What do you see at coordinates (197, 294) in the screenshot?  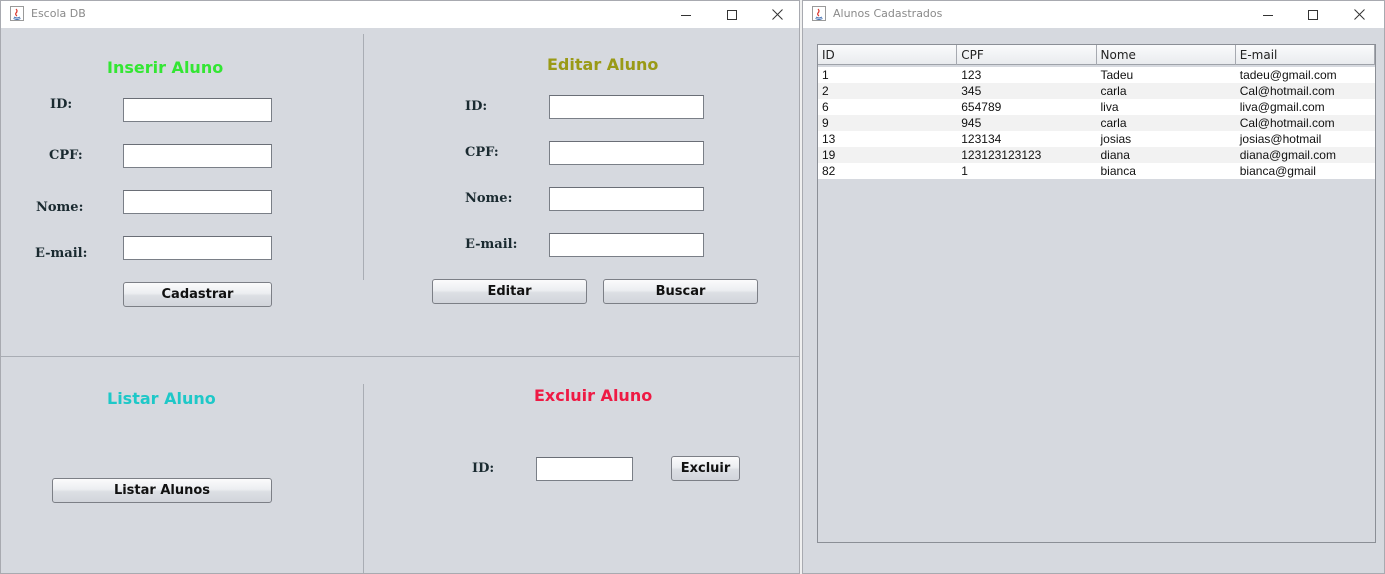 I see `cadastrar-button: Cadastrar` at bounding box center [197, 294].